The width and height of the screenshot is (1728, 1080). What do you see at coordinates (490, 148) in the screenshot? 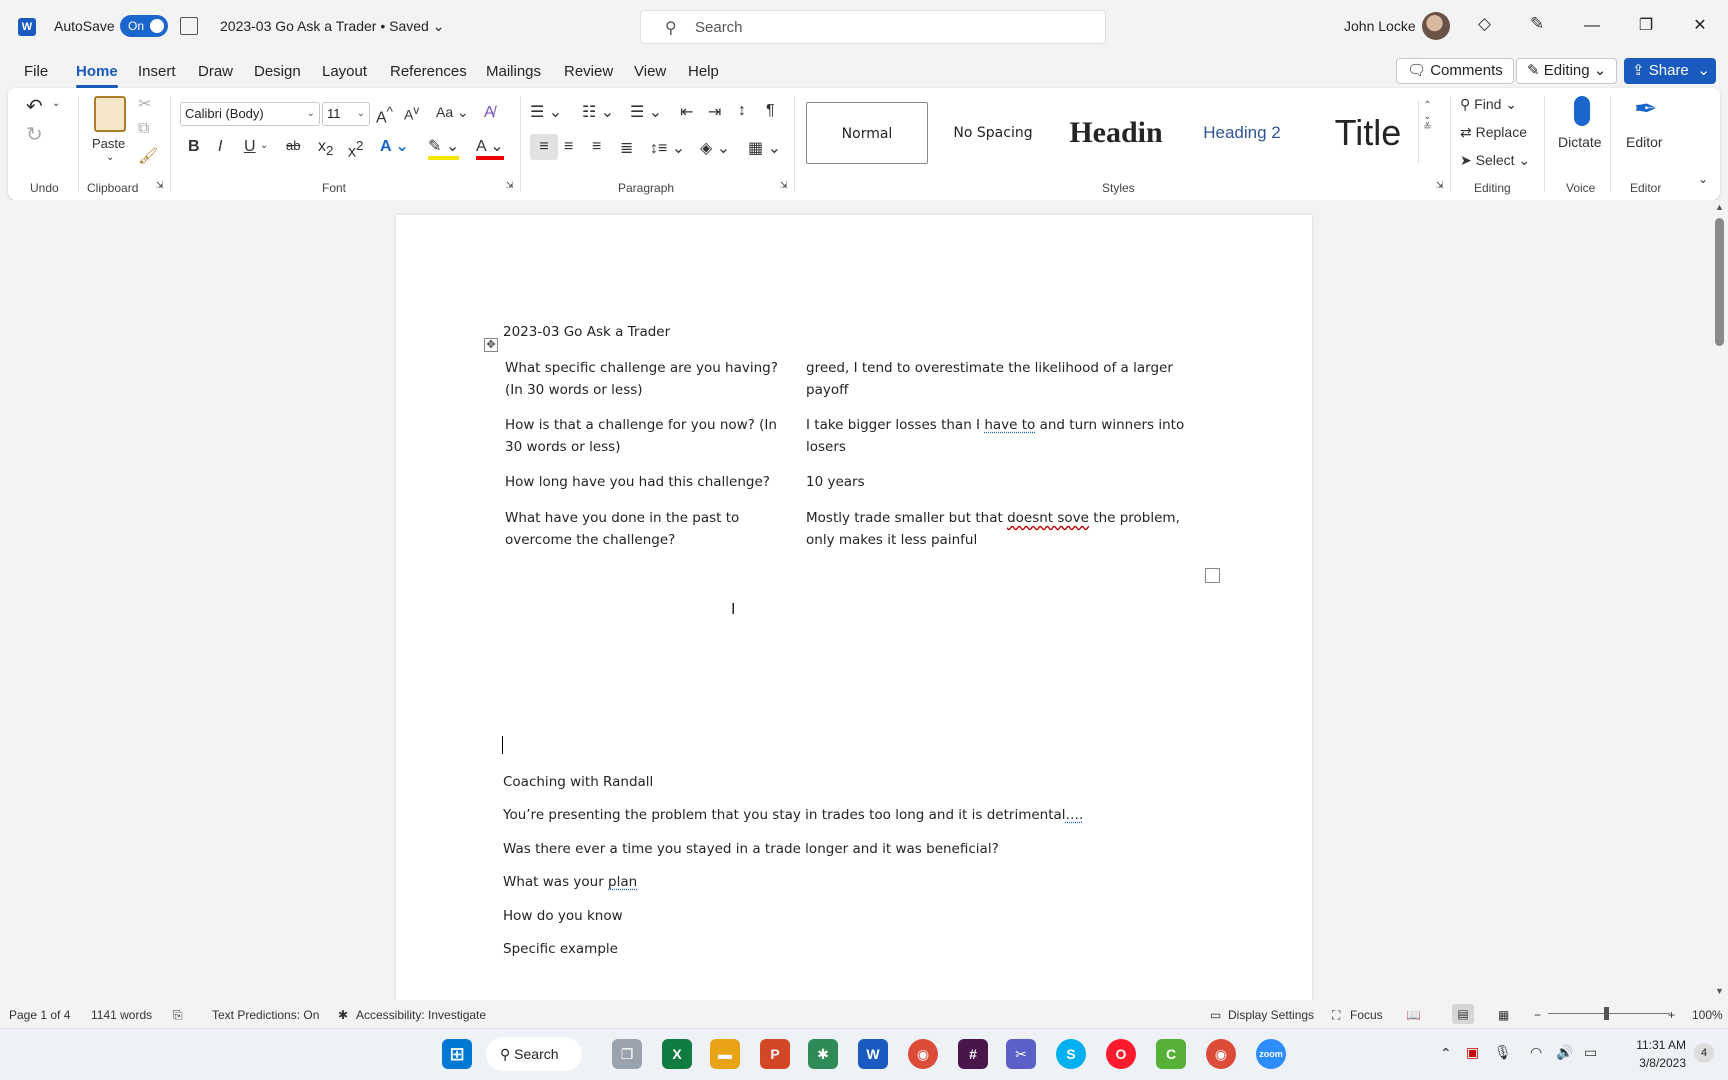
I see `font-color-icon: A ⌄` at bounding box center [490, 148].